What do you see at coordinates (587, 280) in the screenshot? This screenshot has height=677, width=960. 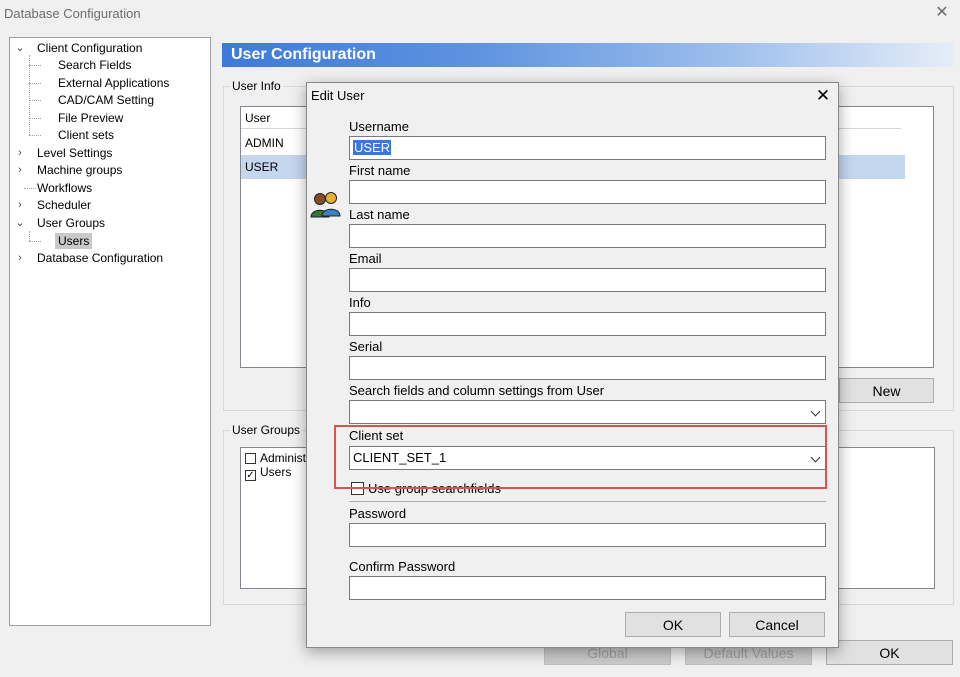 I see `email-input` at bounding box center [587, 280].